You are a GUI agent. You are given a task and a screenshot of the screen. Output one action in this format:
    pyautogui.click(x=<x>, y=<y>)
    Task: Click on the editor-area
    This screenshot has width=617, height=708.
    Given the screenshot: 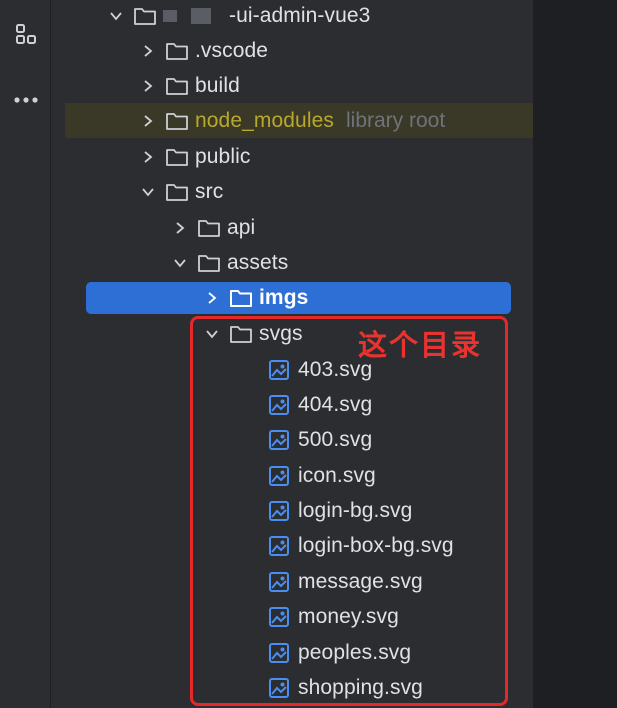 What is the action you would take?
    pyautogui.click(x=575, y=354)
    